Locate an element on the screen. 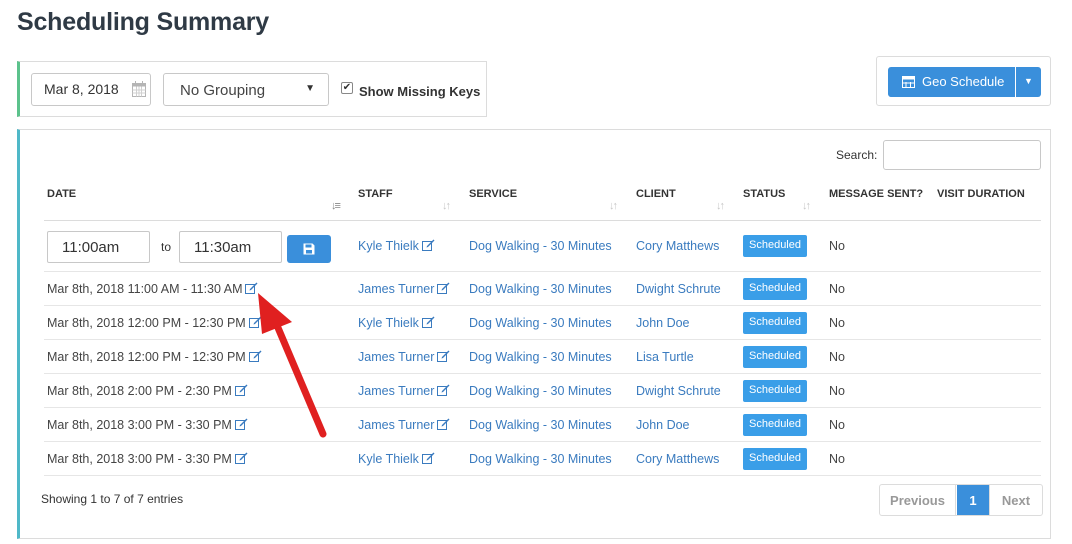 Image resolution: width=1072 pixels, height=544 pixels. grouping-value: No Grouping is located at coordinates (223, 90).